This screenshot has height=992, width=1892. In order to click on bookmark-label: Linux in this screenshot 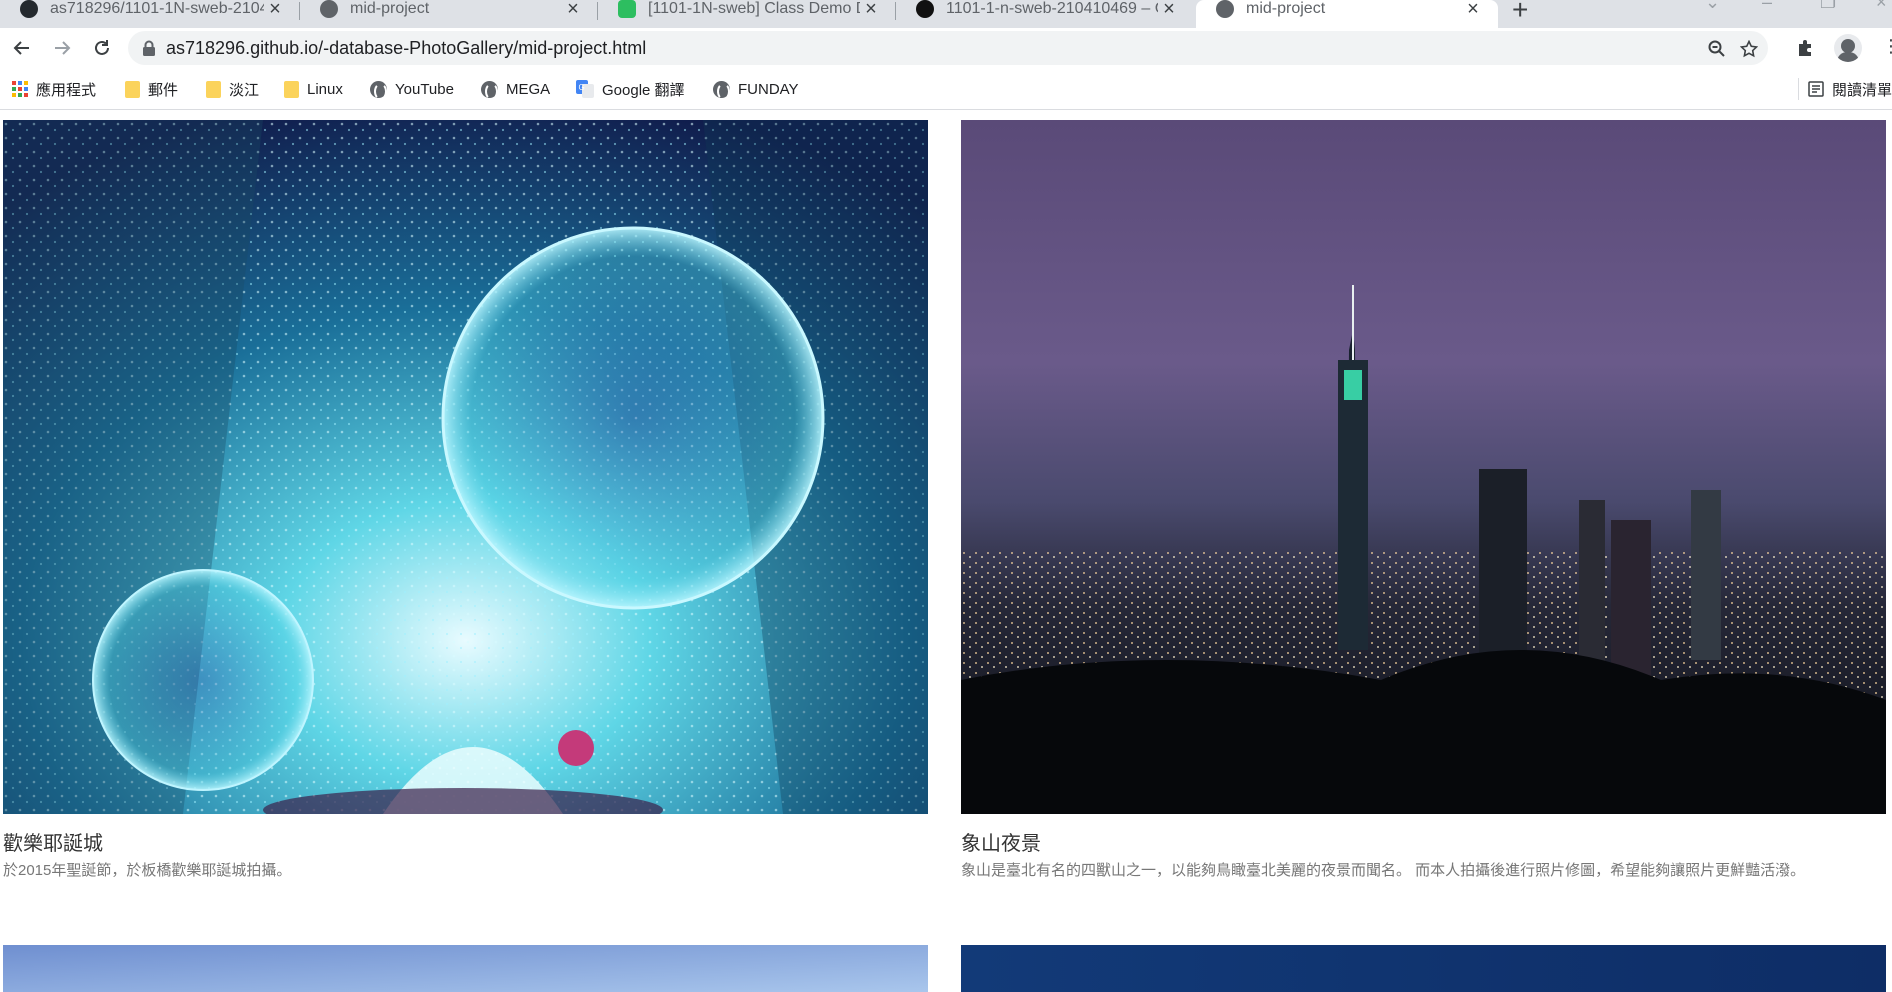, I will do `click(325, 89)`.